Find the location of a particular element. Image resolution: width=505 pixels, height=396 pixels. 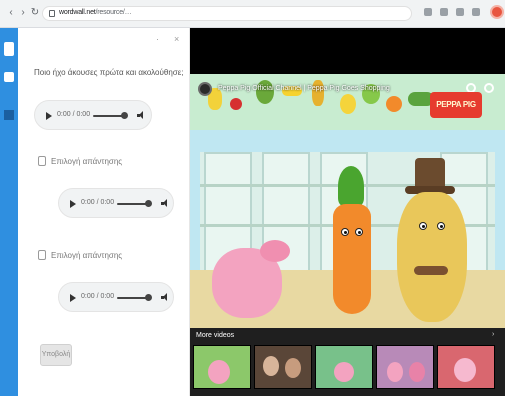

mr-potato-character is located at coordinates (432, 257).